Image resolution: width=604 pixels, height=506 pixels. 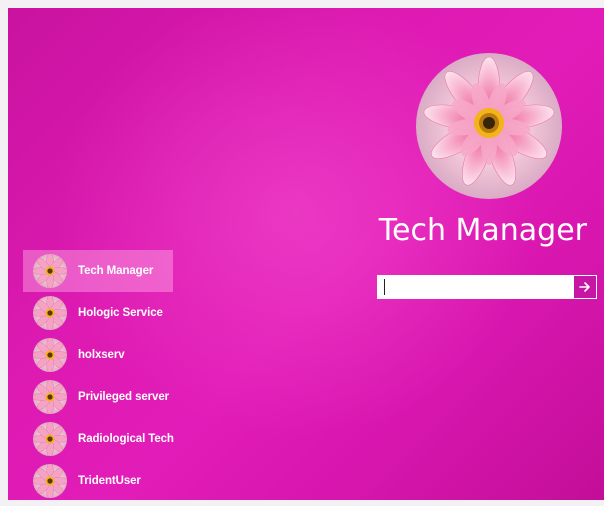 I want to click on user-avatar-large, so click(x=489, y=126).